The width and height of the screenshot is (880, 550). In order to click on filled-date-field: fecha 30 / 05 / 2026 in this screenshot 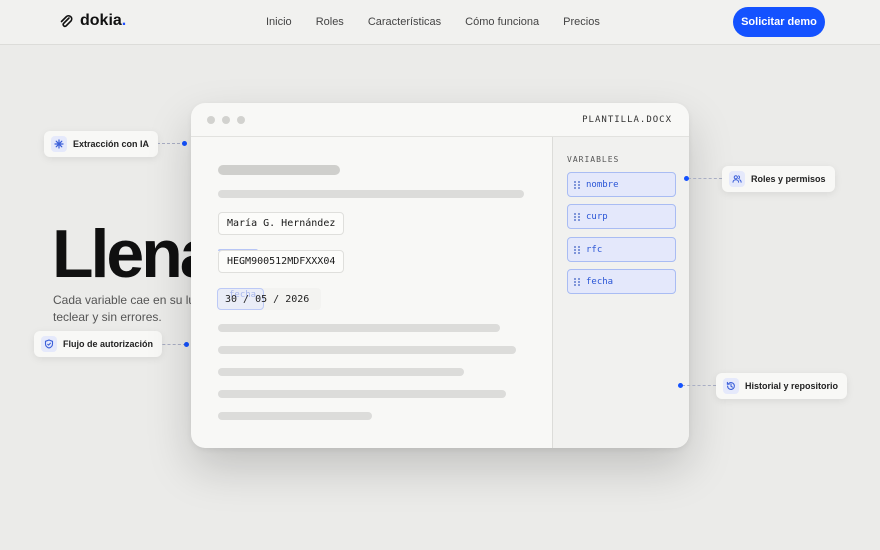, I will do `click(269, 299)`.